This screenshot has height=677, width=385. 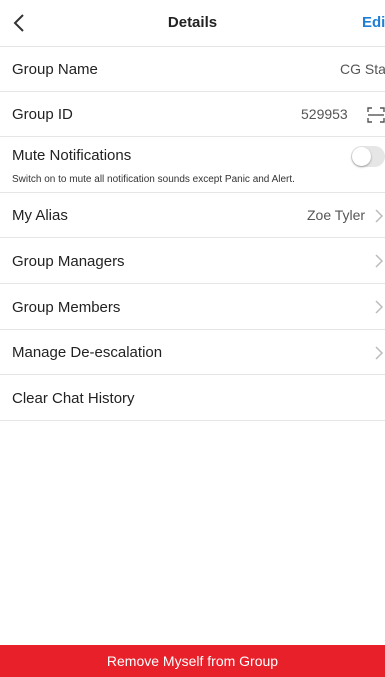 What do you see at coordinates (192, 69) in the screenshot?
I see `group-name-row: Group Name CG Staff` at bounding box center [192, 69].